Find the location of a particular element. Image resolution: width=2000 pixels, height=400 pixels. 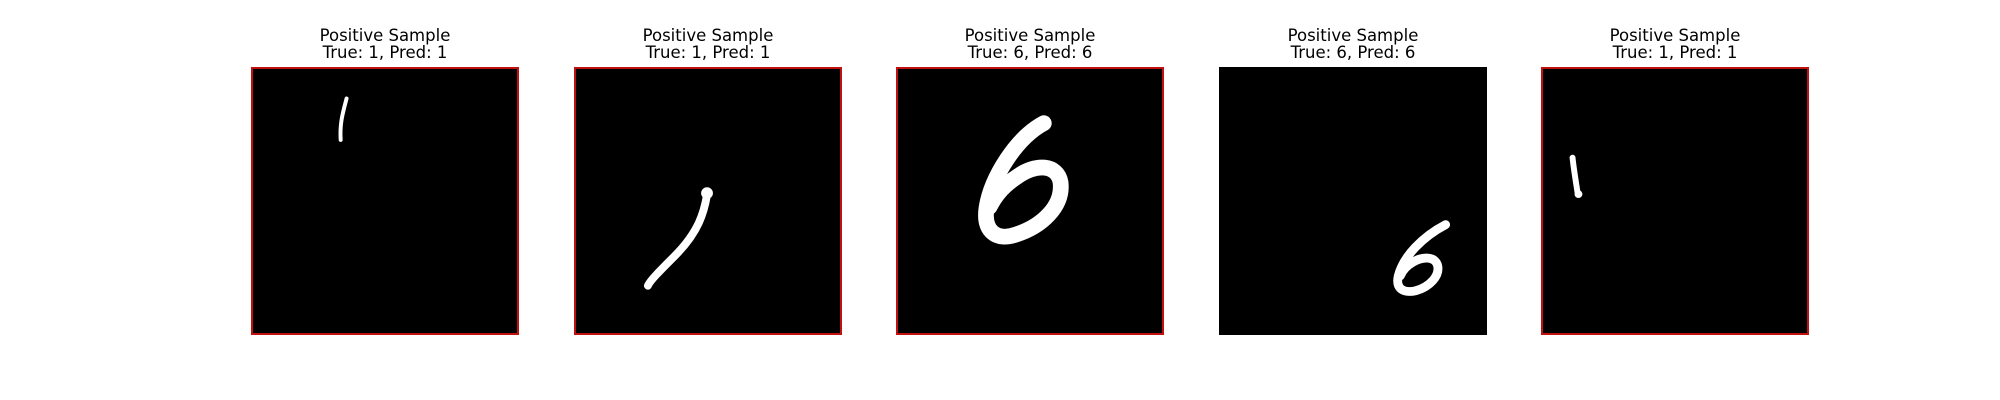

sample-title-2: Positive Sample True: 1, Pred: 1 is located at coordinates (708, 47).